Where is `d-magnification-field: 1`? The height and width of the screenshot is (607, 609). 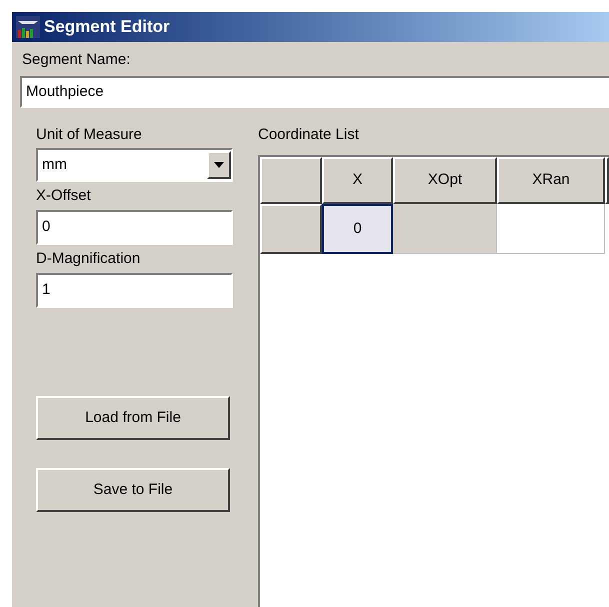
d-magnification-field: 1 is located at coordinates (134, 290).